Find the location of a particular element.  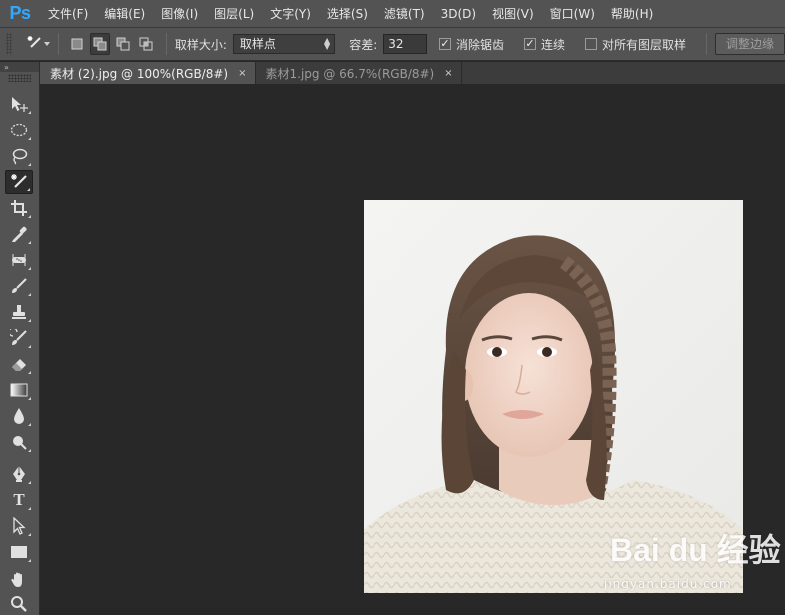

dodge-tool is located at coordinates (19, 442).